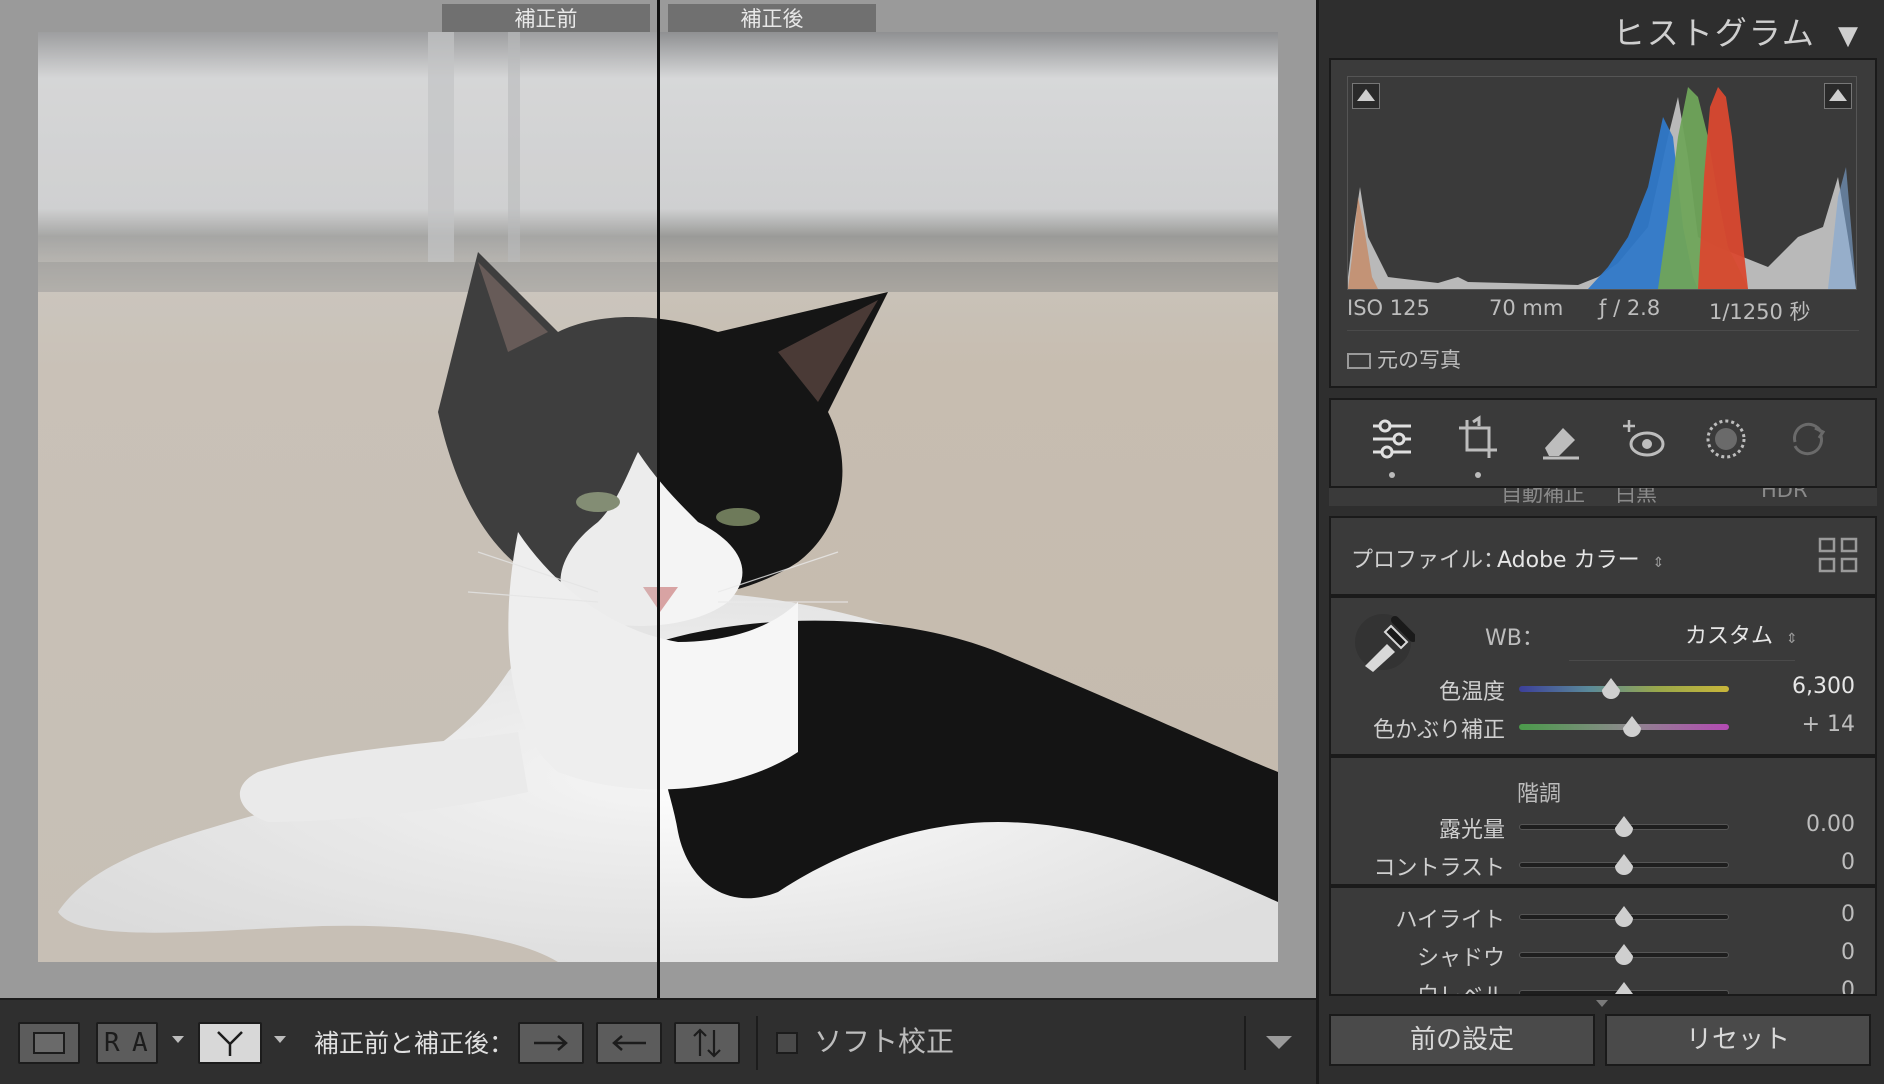  I want to click on highlight-clip-triangle-icon, so click(1838, 95).